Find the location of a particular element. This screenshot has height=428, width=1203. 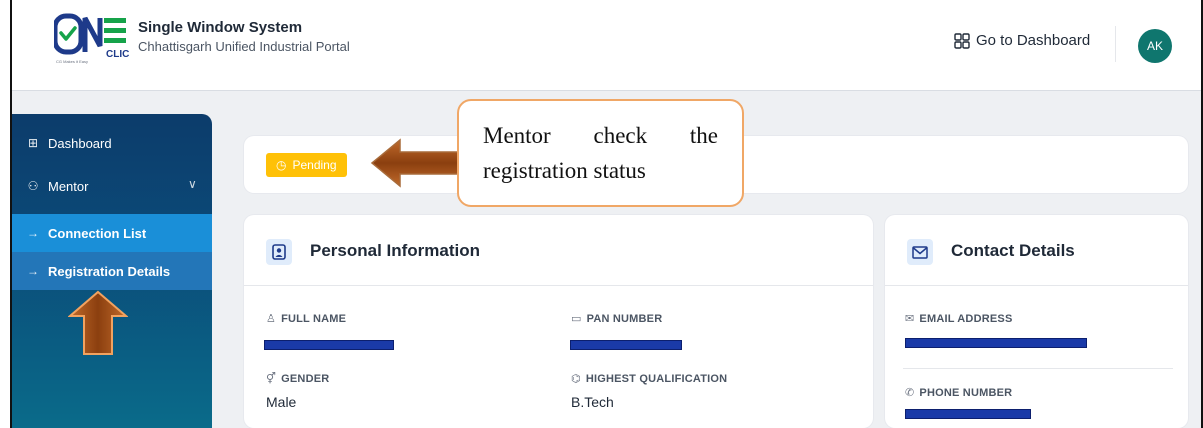

app-title: Single Window System is located at coordinates (220, 27).